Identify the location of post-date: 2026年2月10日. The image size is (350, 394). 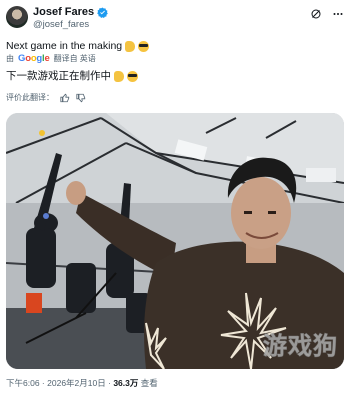
(76, 383).